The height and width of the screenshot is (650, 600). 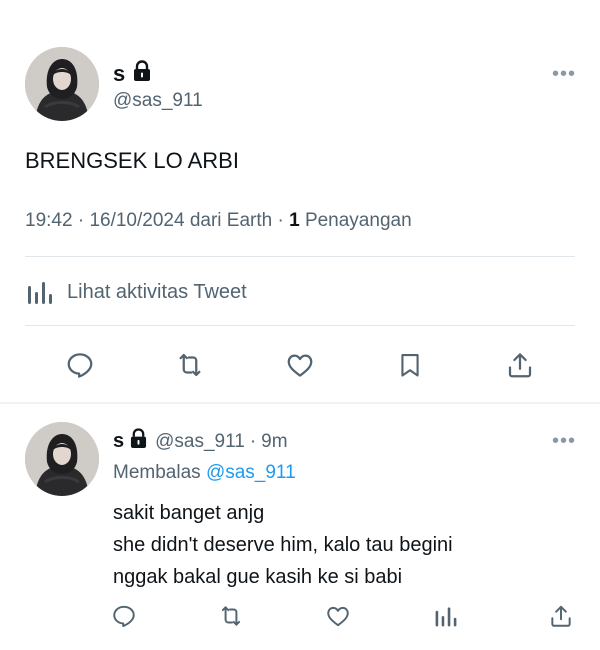 What do you see at coordinates (274, 442) in the screenshot?
I see `reply-time: 9m` at bounding box center [274, 442].